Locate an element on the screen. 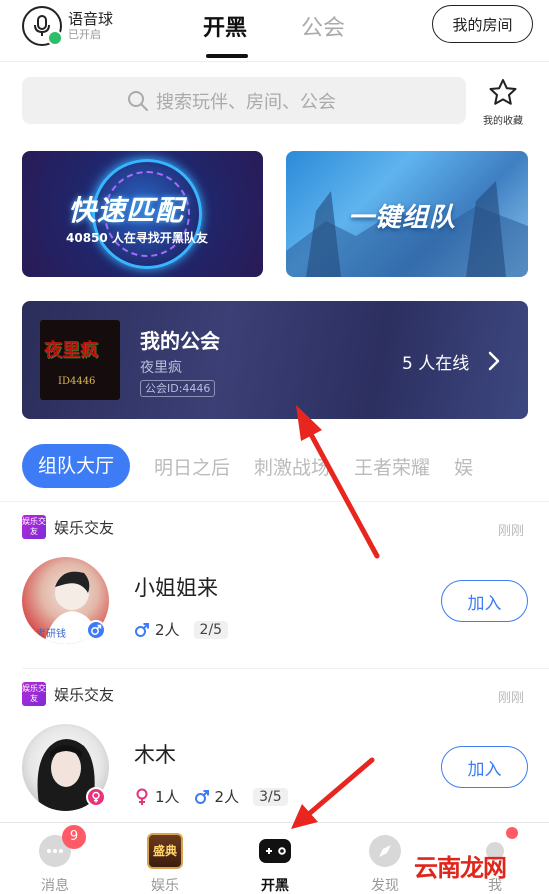  quick-match-subtitle: 40850 人在寻找开黑队友 is located at coordinates (137, 238).